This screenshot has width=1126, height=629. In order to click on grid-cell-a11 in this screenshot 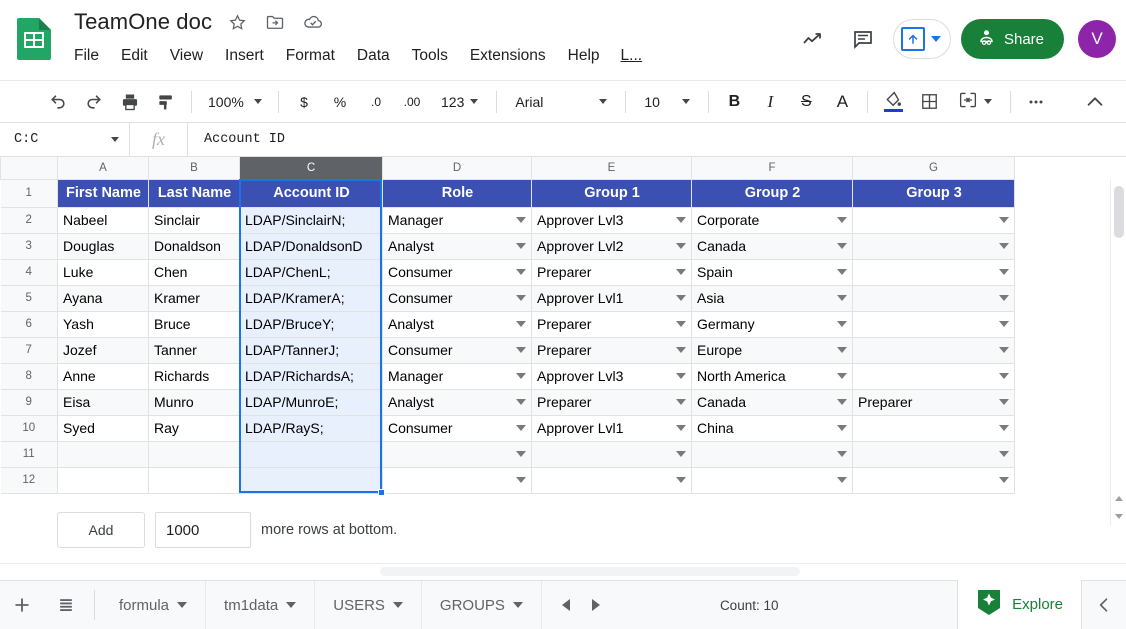, I will do `click(103, 454)`.